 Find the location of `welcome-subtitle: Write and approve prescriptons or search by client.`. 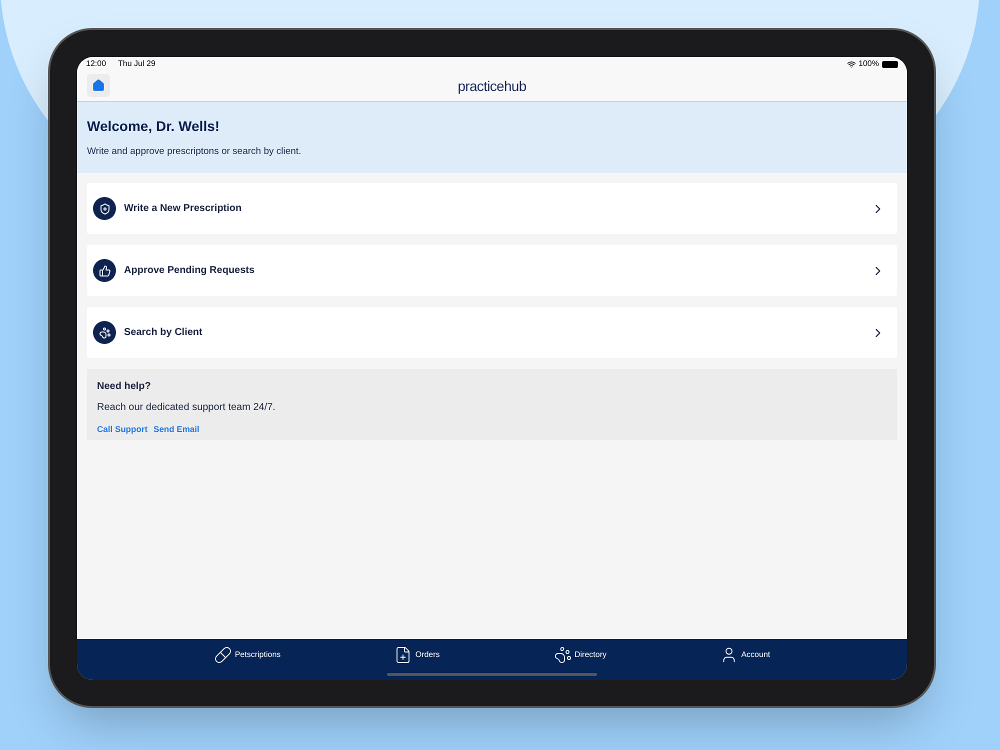

welcome-subtitle: Write and approve prescriptons or search by client. is located at coordinates (194, 152).